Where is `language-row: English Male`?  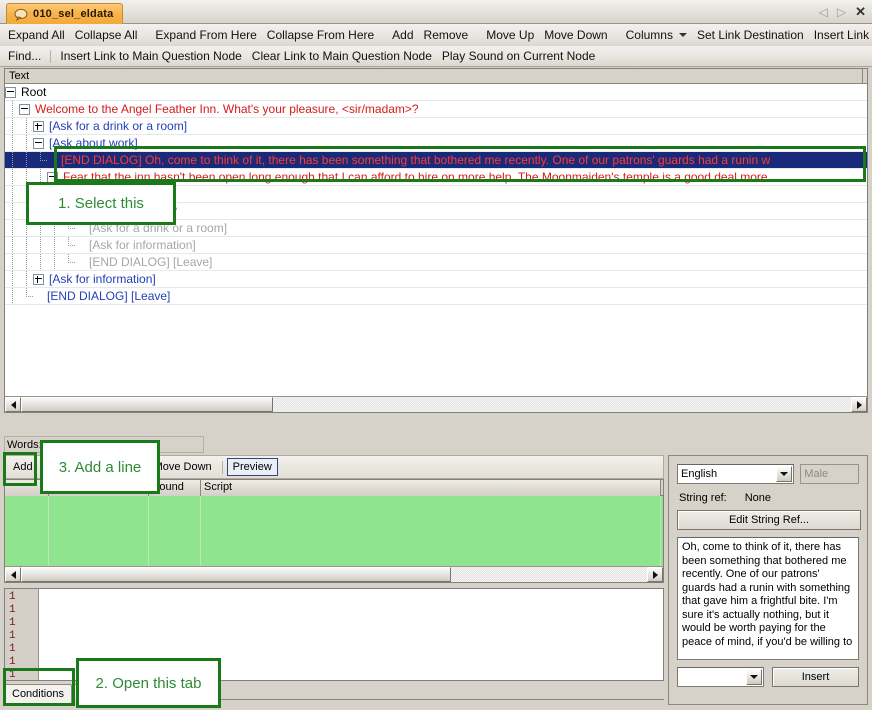 language-row: English Male is located at coordinates (768, 474).